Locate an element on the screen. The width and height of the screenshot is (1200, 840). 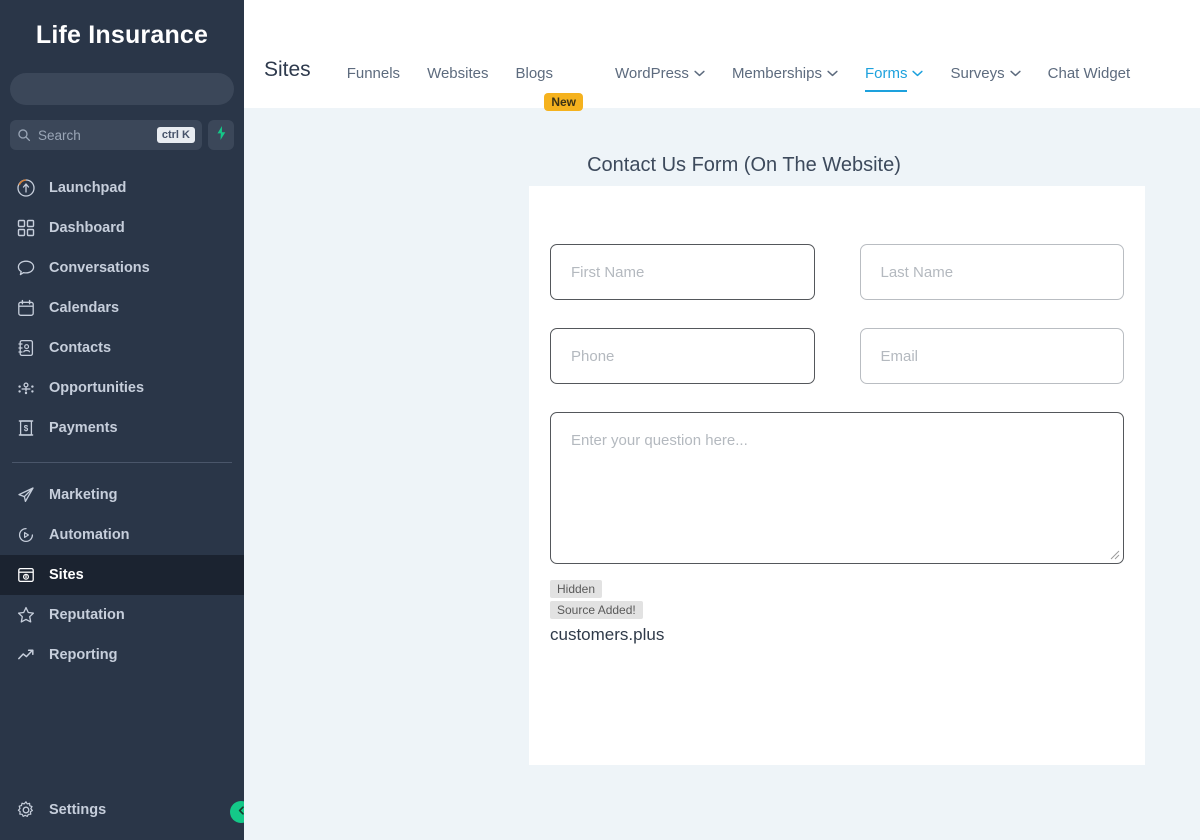
last-name-placeholder: Last Name is located at coordinates (917, 272).